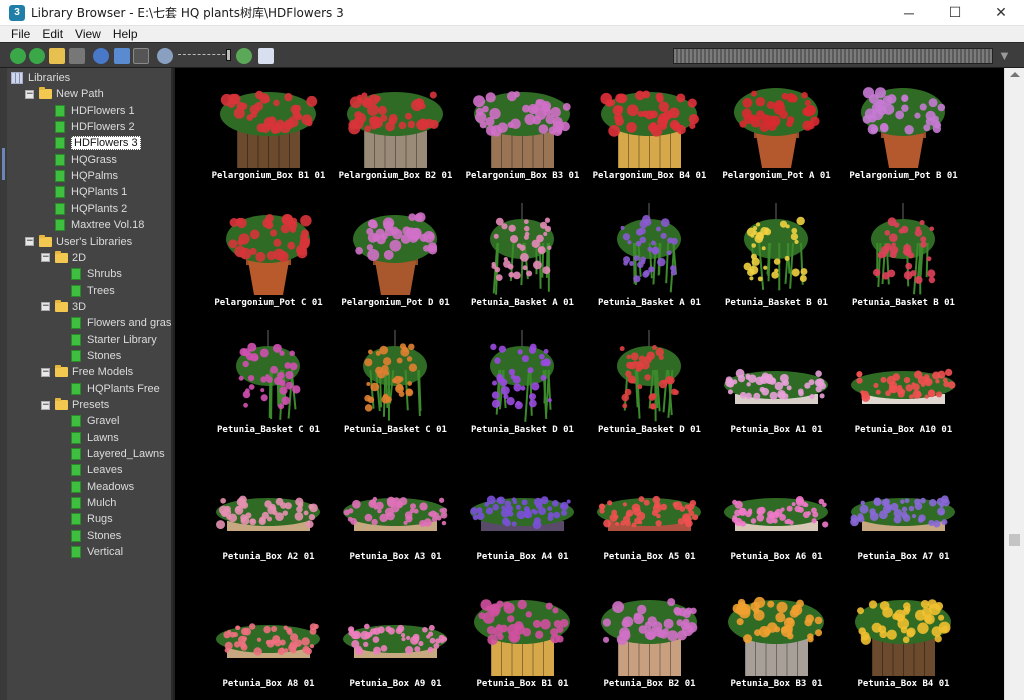 The image size is (1024, 700). I want to click on asset-thumbnail: Pelargonium_Pot B 01, so click(903, 131).